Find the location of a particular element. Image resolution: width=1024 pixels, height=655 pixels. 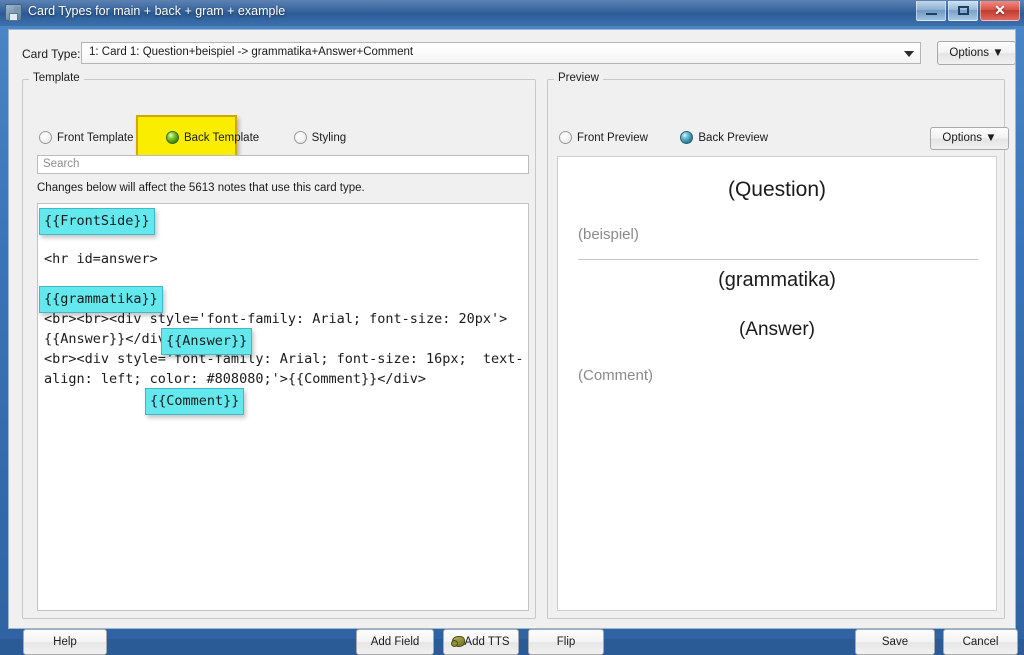

flip-button: Flip is located at coordinates (566, 642).